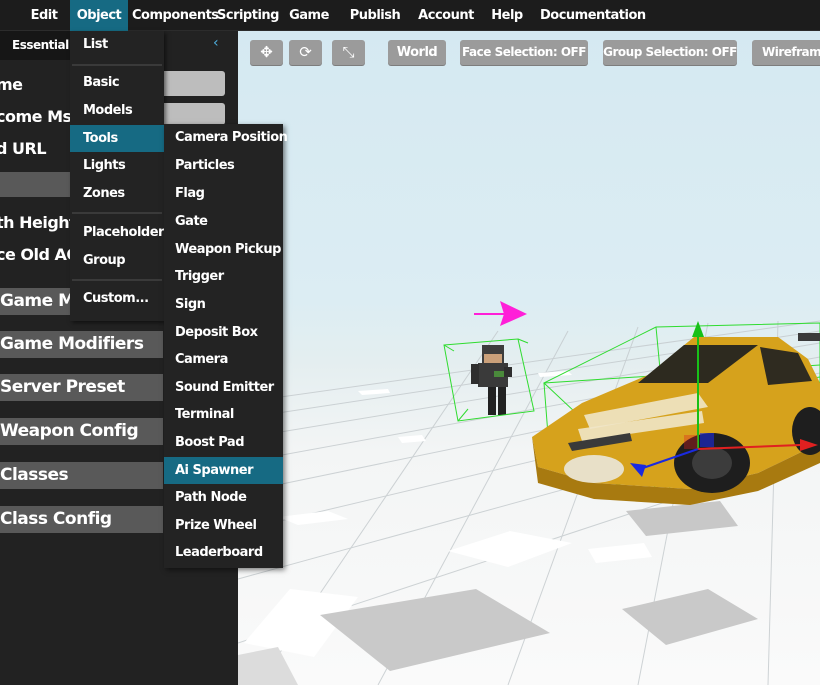 This screenshot has height=685, width=820. I want to click on world-space-button: World, so click(417, 52).